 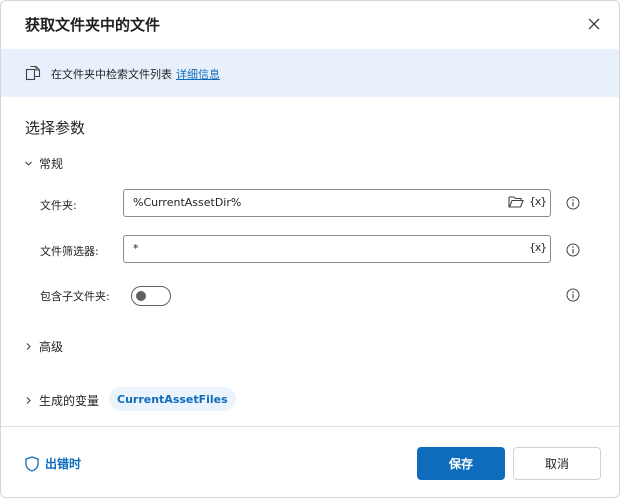 What do you see at coordinates (69, 401) in the screenshot?
I see `group-variables-label: 生成的变量` at bounding box center [69, 401].